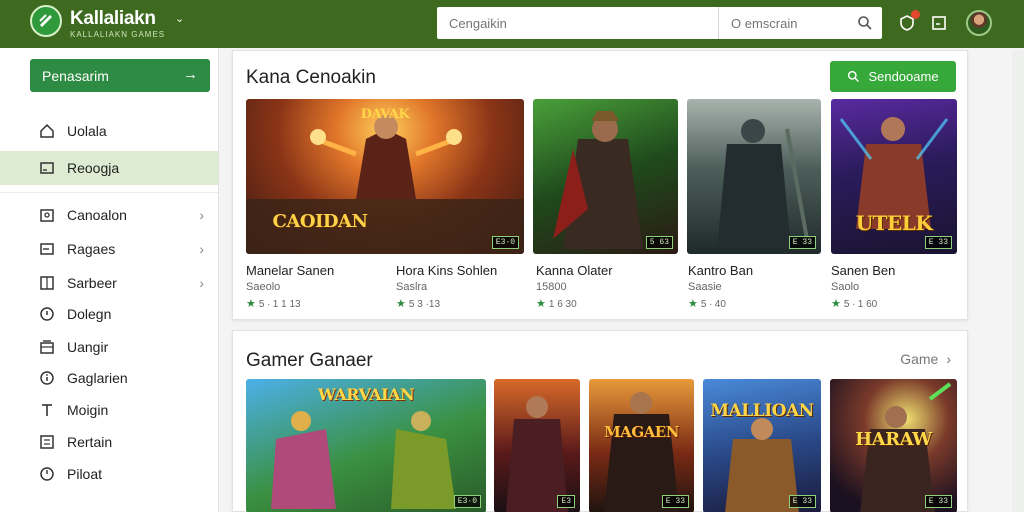  Describe the element at coordinates (92, 283) in the screenshot. I see `sidebar-item-label: Sarbeer` at that location.